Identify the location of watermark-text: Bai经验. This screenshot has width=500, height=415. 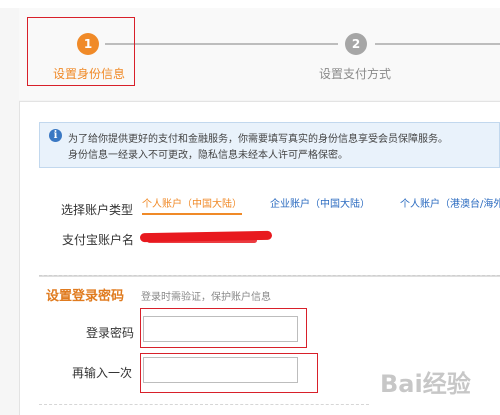
(425, 384).